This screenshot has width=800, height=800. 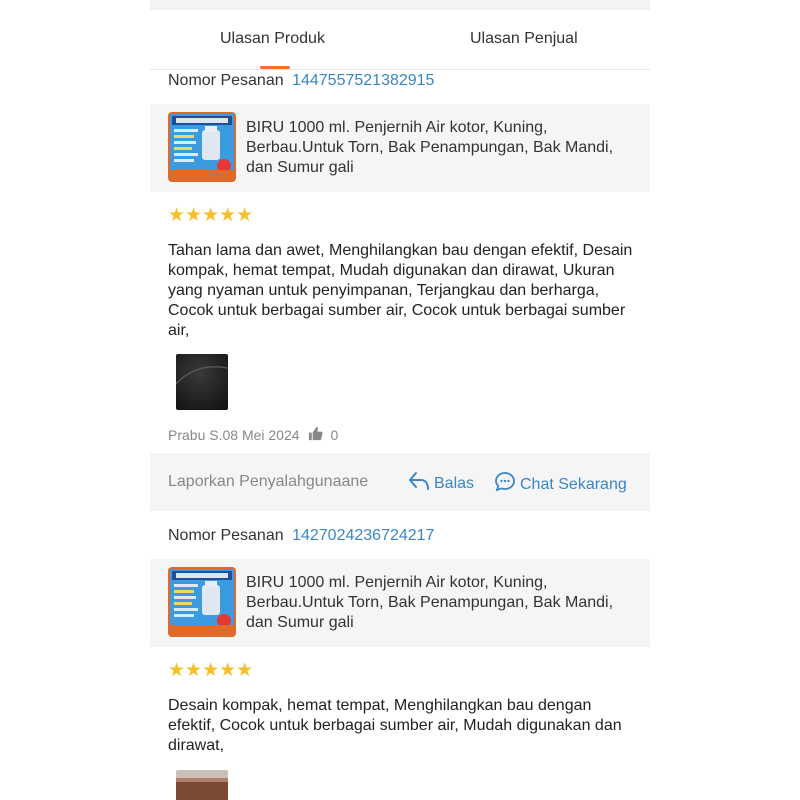 I want to click on report-abuse-link: Laporkan Penyalahgunaane, so click(x=268, y=482).